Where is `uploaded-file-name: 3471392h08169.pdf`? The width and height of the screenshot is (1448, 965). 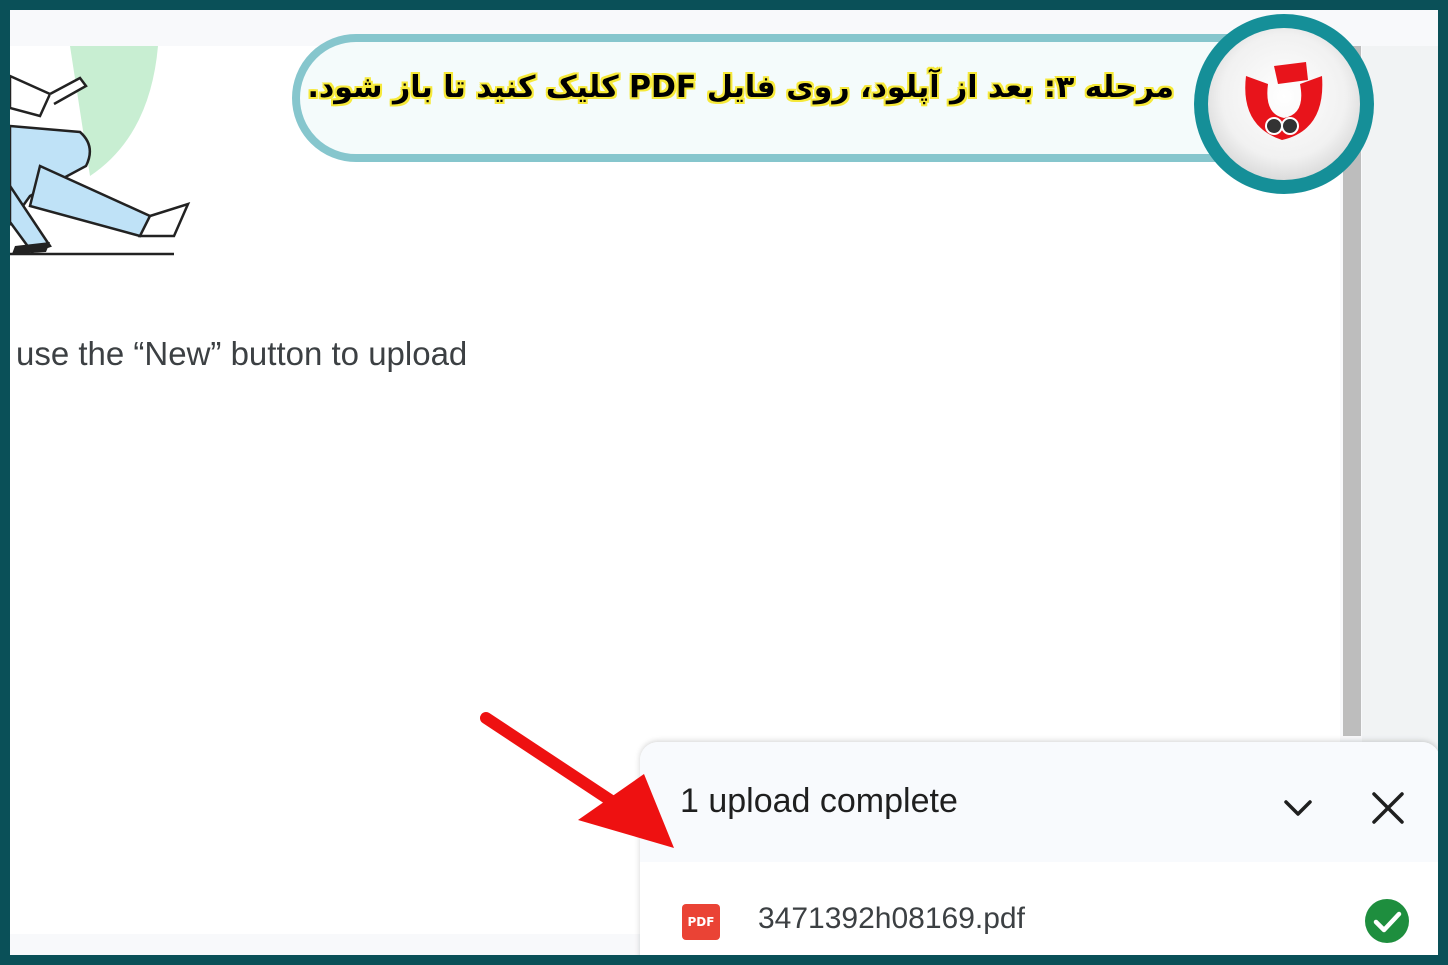
uploaded-file-name: 3471392h08169.pdf is located at coordinates (891, 919).